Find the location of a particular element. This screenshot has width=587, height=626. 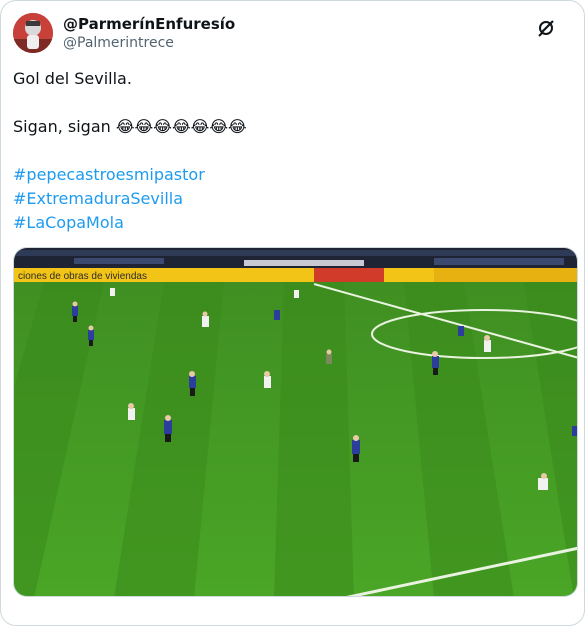

hashtag-link: #ExtremaduraSevilla is located at coordinates (293, 199).